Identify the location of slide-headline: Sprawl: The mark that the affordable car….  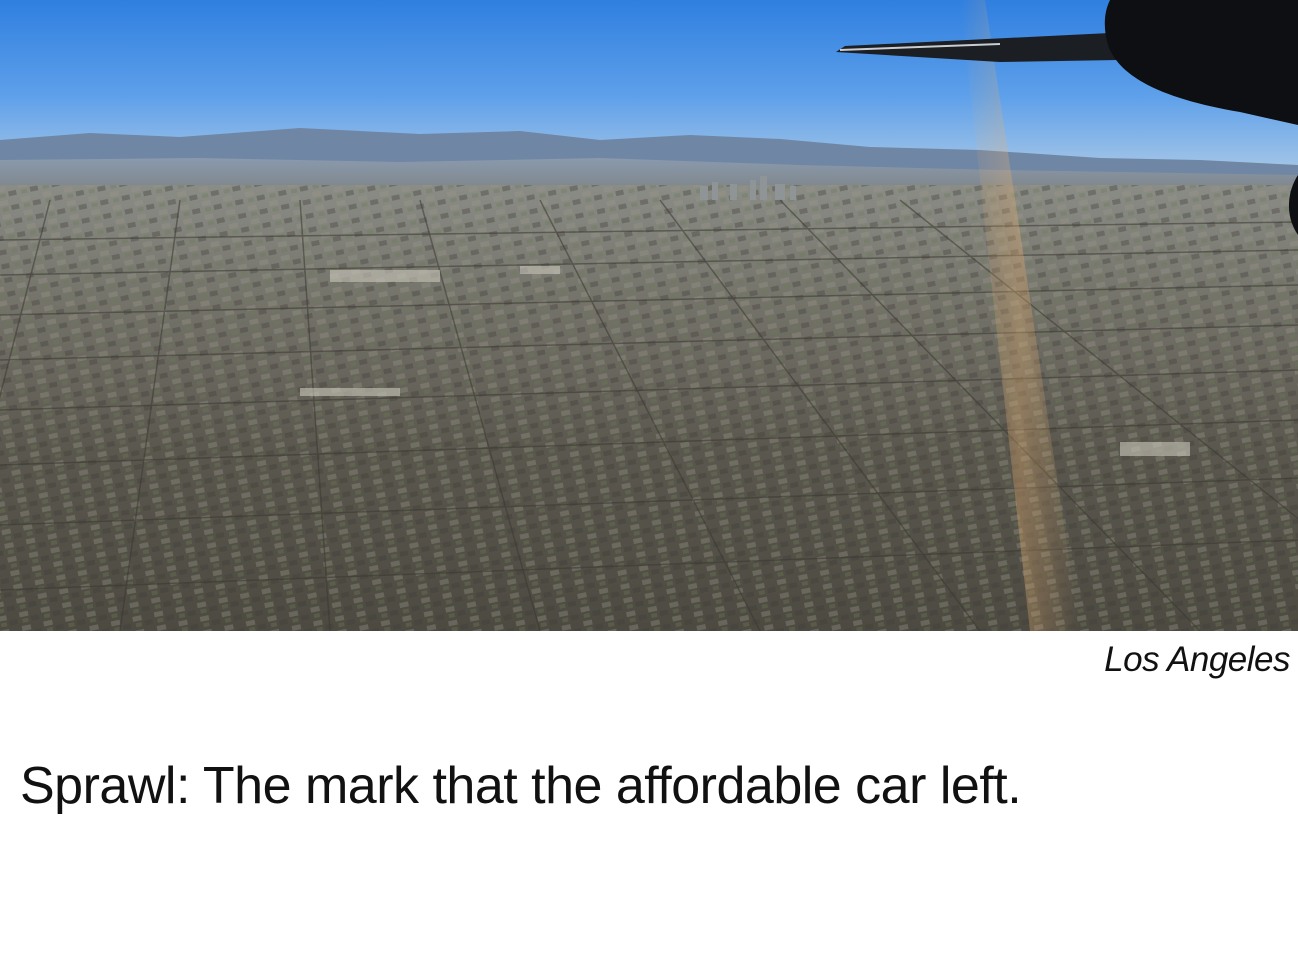
(521, 786).